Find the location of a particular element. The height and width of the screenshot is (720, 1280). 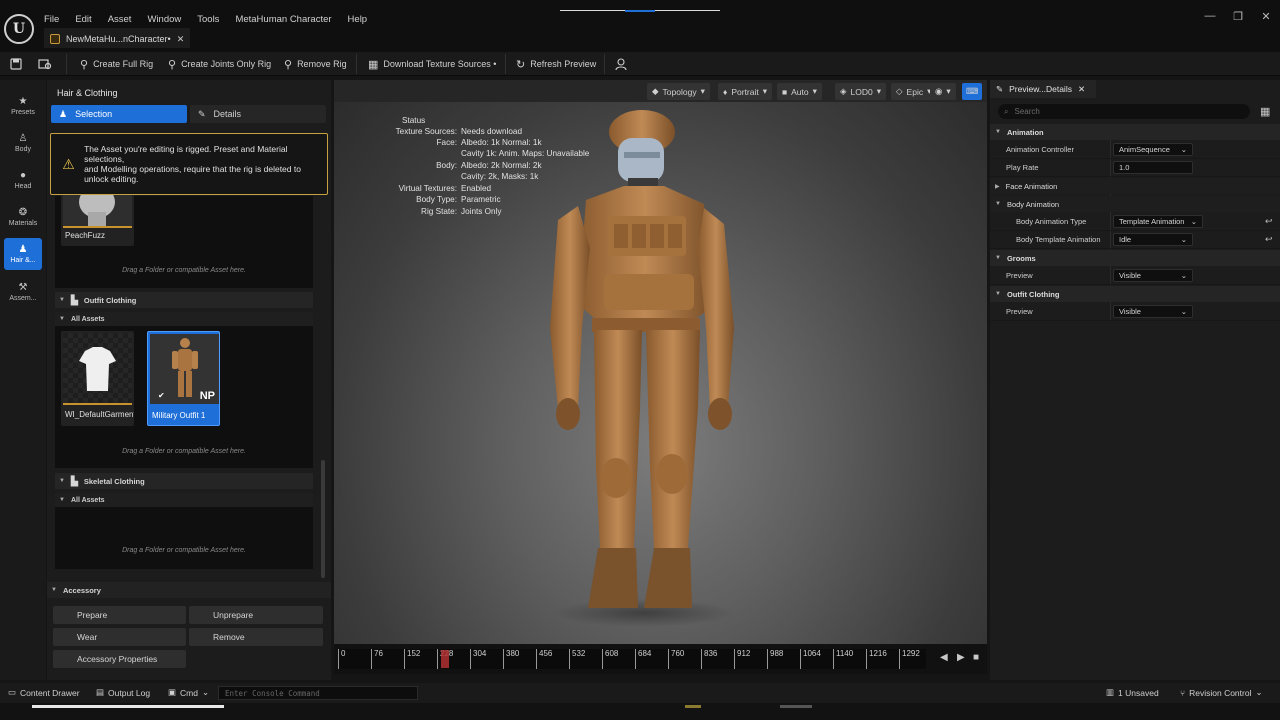

save-icon is located at coordinates (16, 64).